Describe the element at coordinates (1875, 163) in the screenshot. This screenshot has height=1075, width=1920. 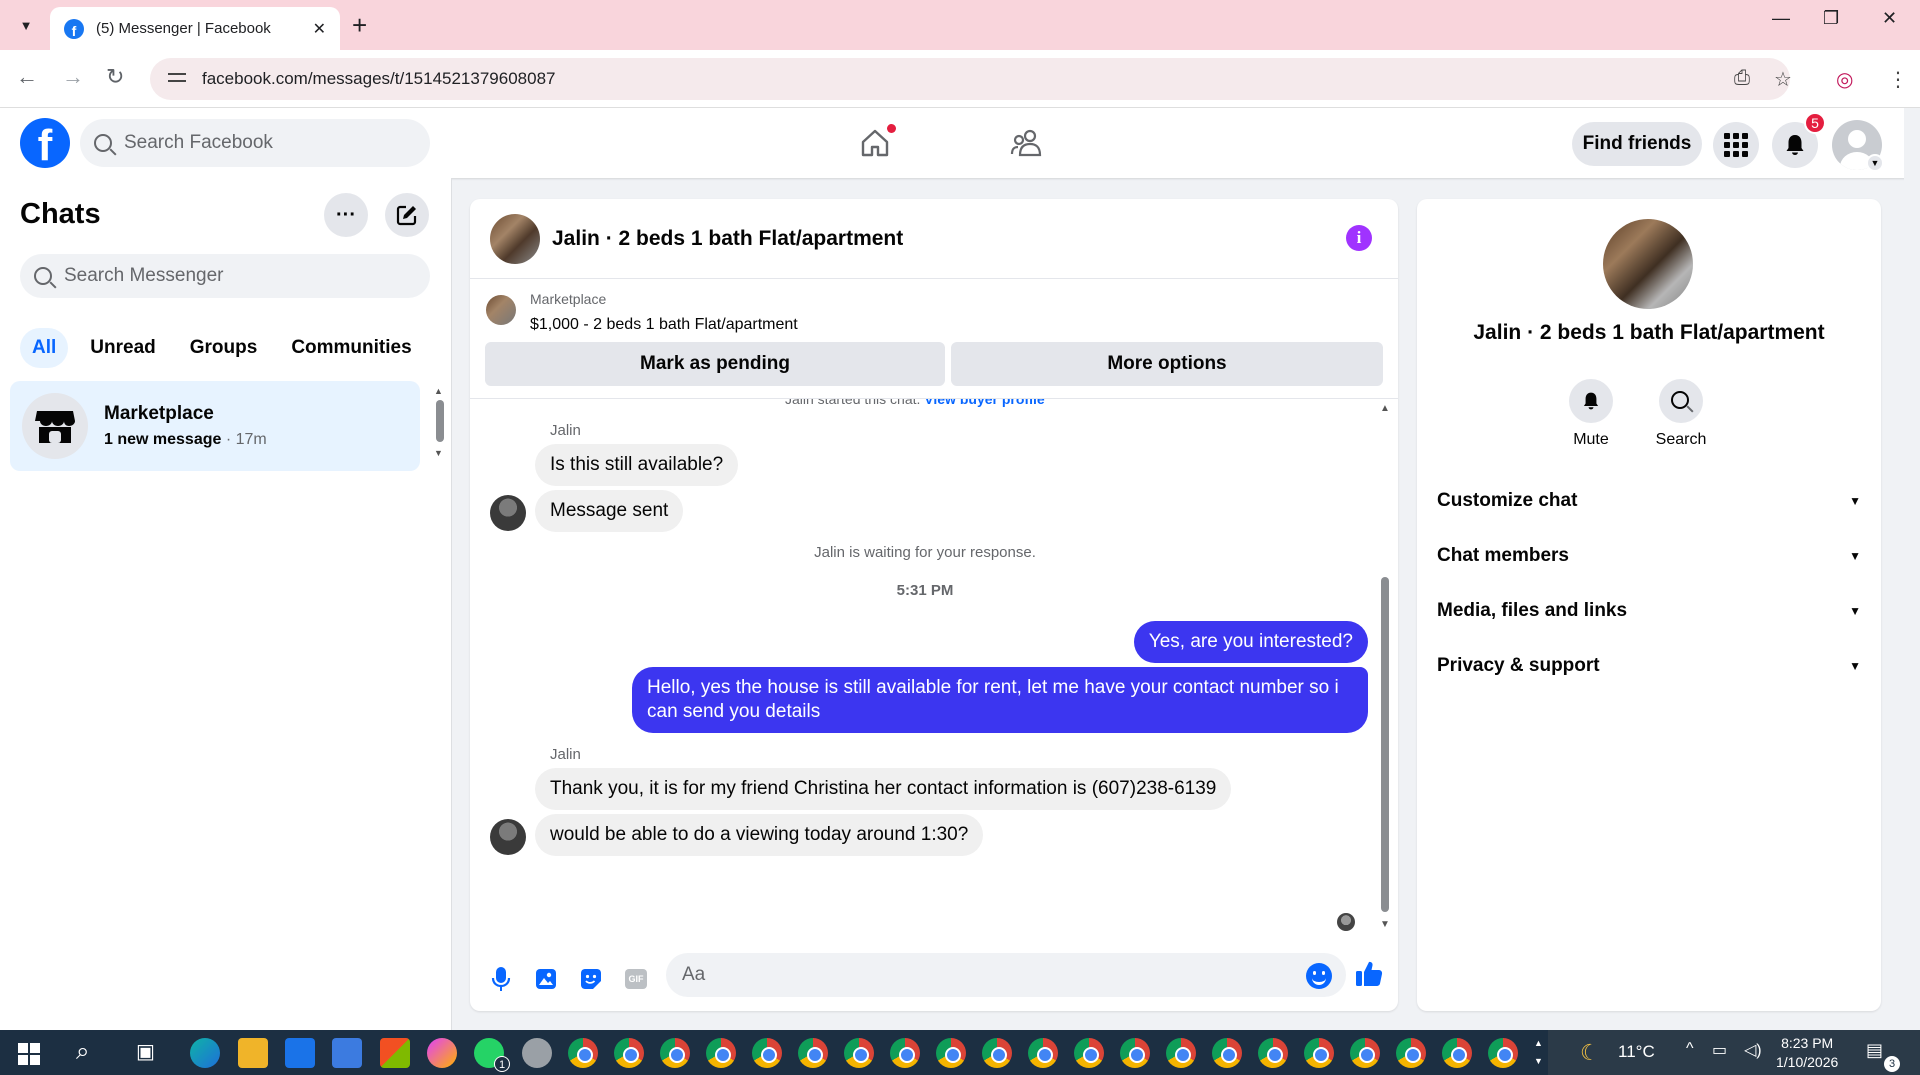
I see `account-chevron-icon: ▼` at that location.